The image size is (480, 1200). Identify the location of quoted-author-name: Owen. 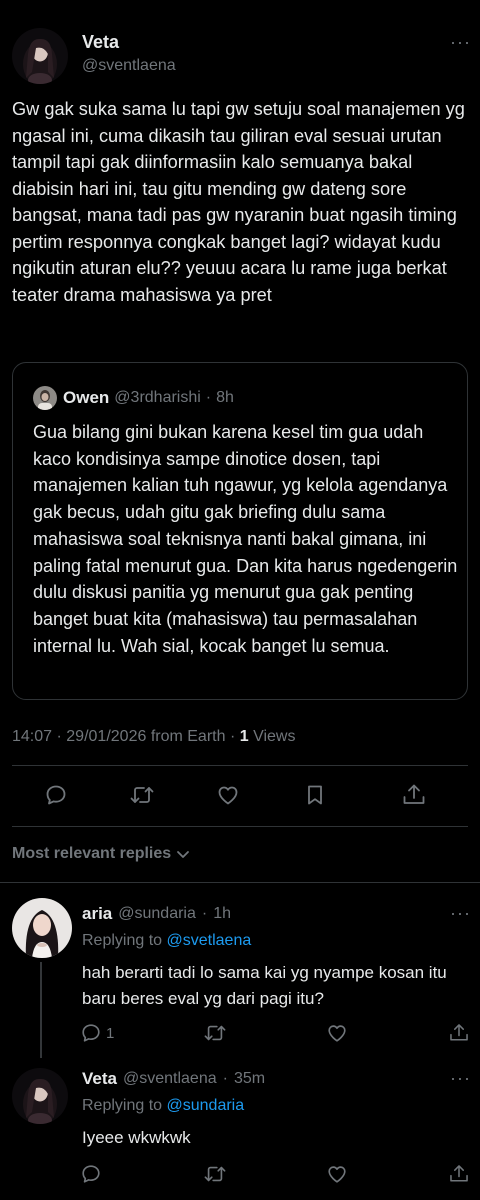
(86, 397).